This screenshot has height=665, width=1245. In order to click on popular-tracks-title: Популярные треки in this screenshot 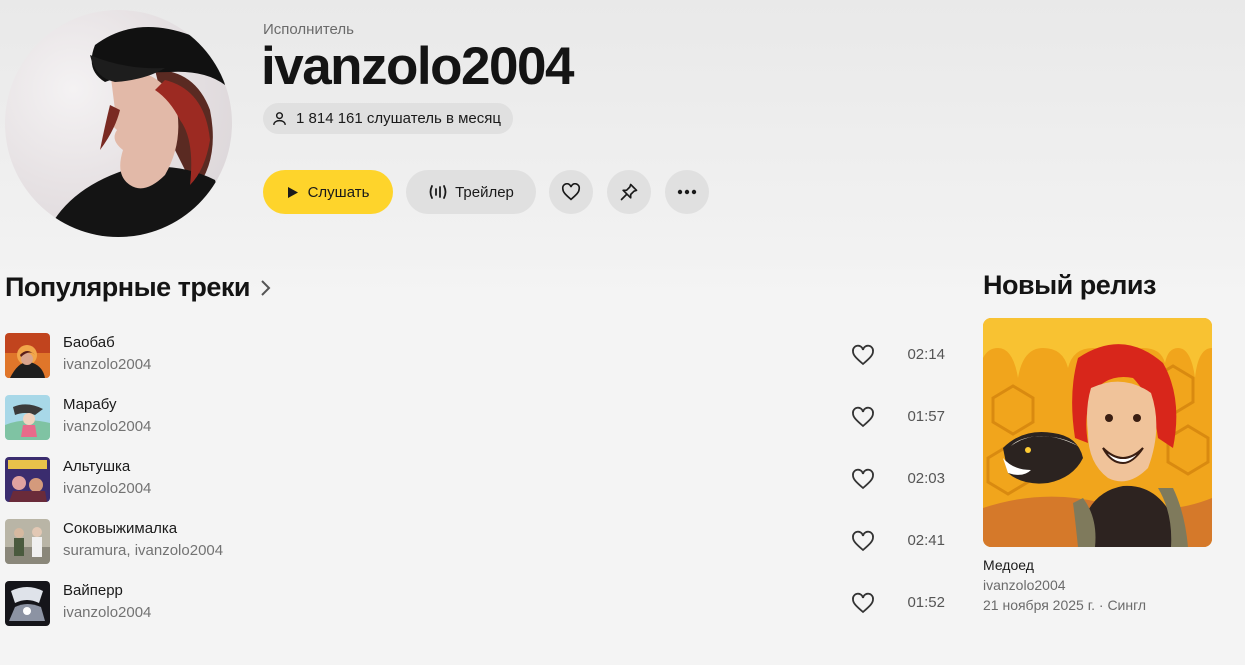, I will do `click(128, 287)`.